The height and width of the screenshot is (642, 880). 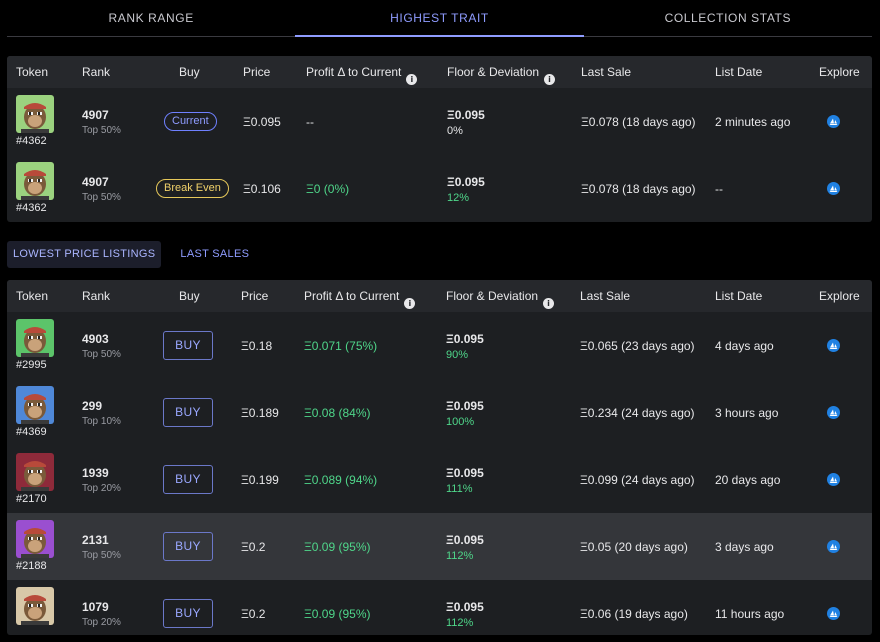 What do you see at coordinates (739, 72) in the screenshot?
I see `col-list-date: List Date` at bounding box center [739, 72].